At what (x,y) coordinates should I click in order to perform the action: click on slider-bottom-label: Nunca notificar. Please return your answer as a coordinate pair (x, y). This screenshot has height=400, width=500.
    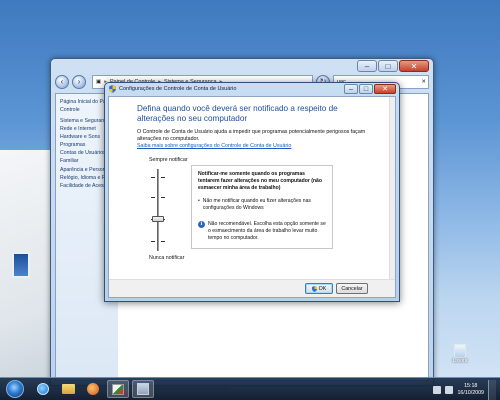
    Looking at the image, I should click on (167, 258).